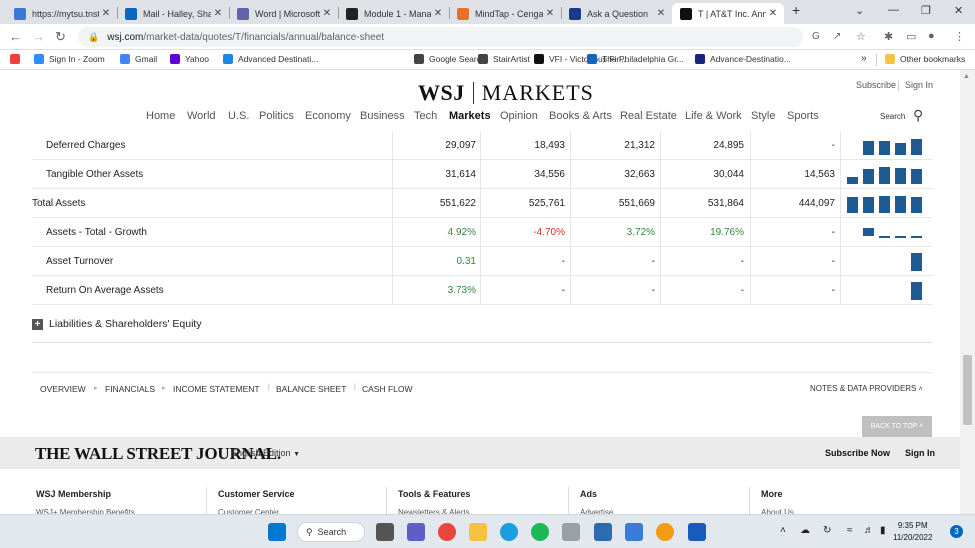 This screenshot has height=548, width=975. What do you see at coordinates (958, 10) in the screenshot?
I see `window-close-icon: ✕` at bounding box center [958, 10].